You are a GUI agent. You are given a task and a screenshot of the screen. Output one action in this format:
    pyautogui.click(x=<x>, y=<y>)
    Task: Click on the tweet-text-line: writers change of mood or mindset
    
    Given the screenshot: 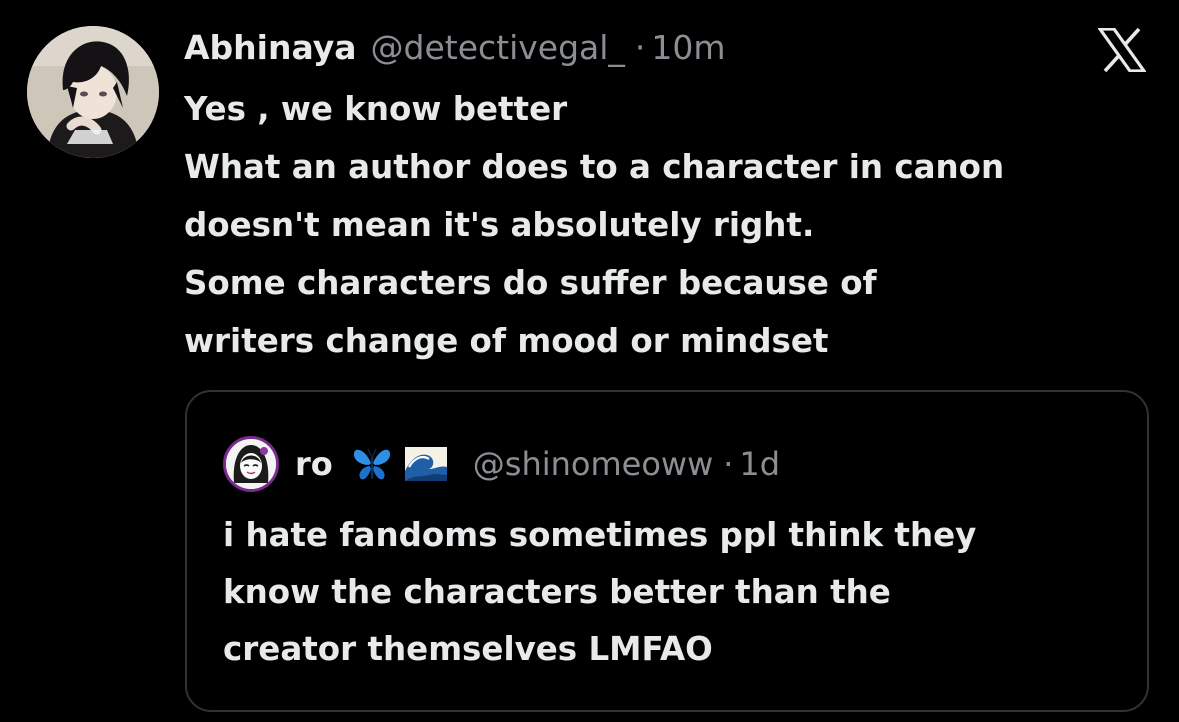 What is the action you would take?
    pyautogui.click(x=506, y=341)
    